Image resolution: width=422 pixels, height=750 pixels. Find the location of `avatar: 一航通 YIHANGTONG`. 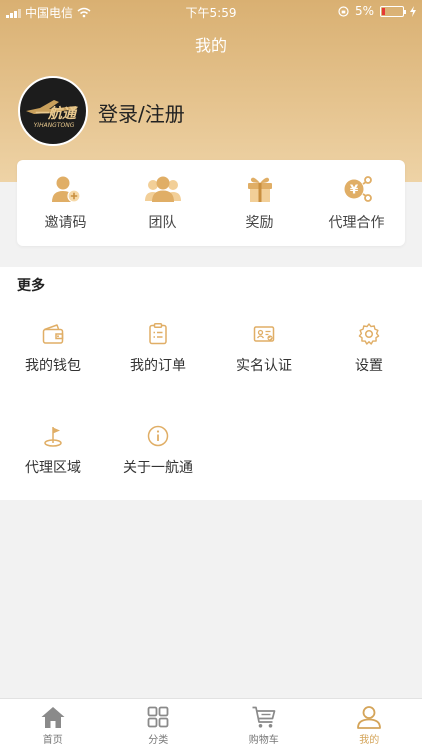

avatar: 一航通 YIHANGTONG is located at coordinates (53, 111).